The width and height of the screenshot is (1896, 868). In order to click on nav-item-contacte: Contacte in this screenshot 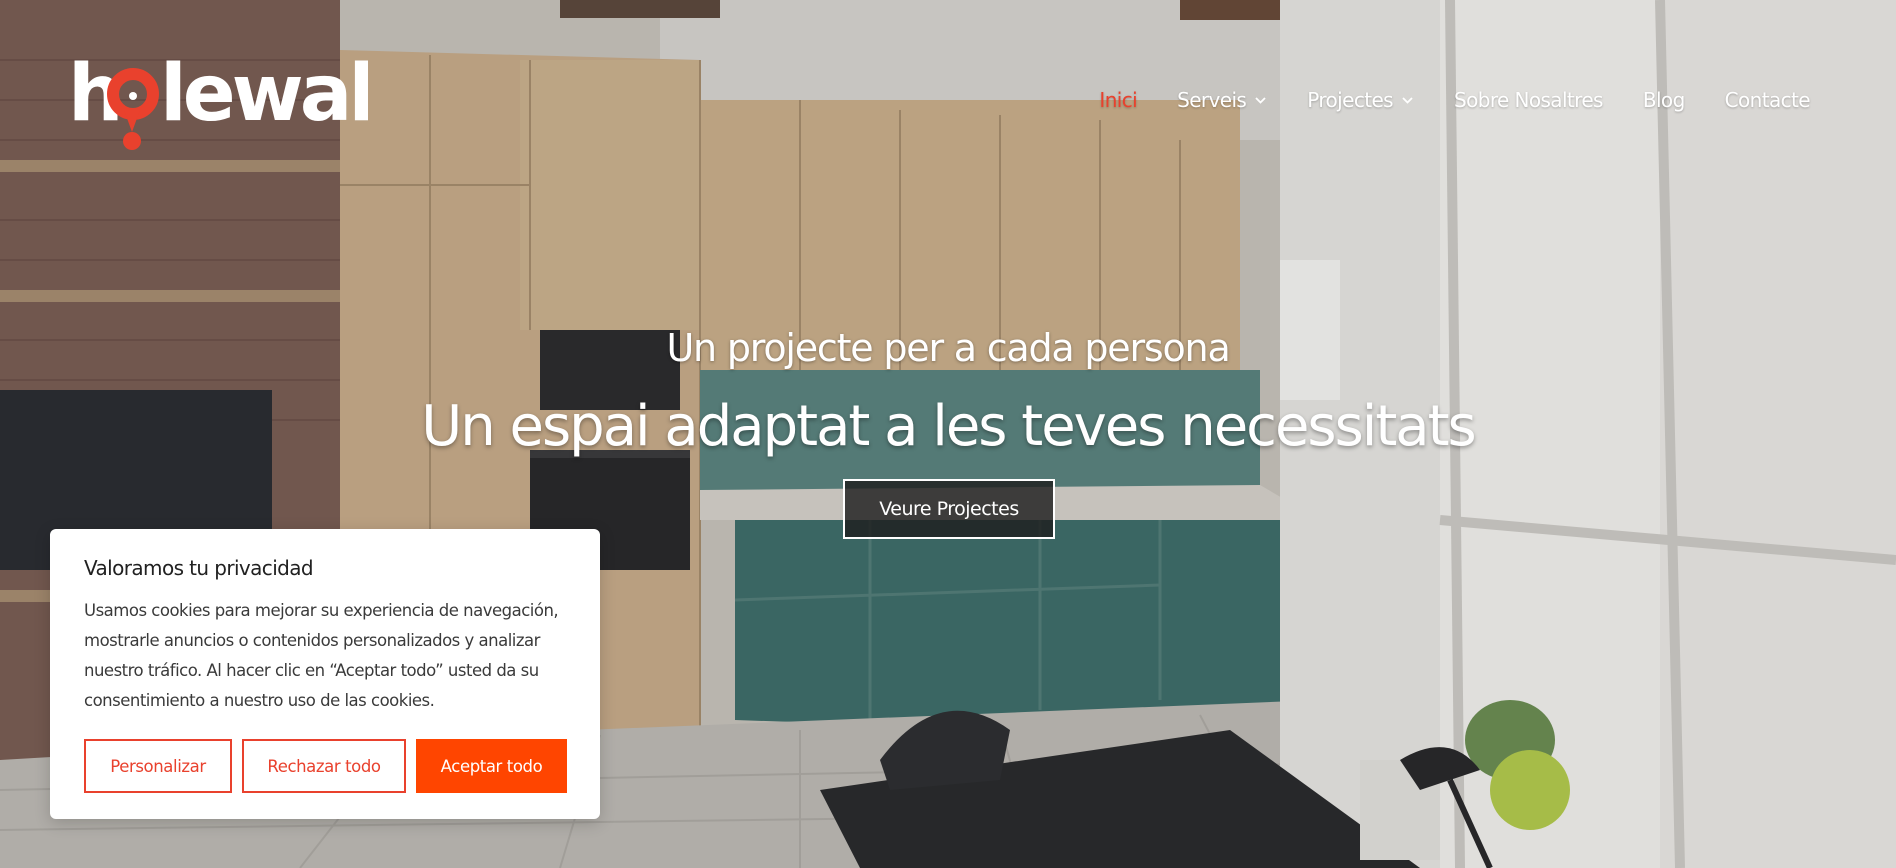, I will do `click(1767, 100)`.